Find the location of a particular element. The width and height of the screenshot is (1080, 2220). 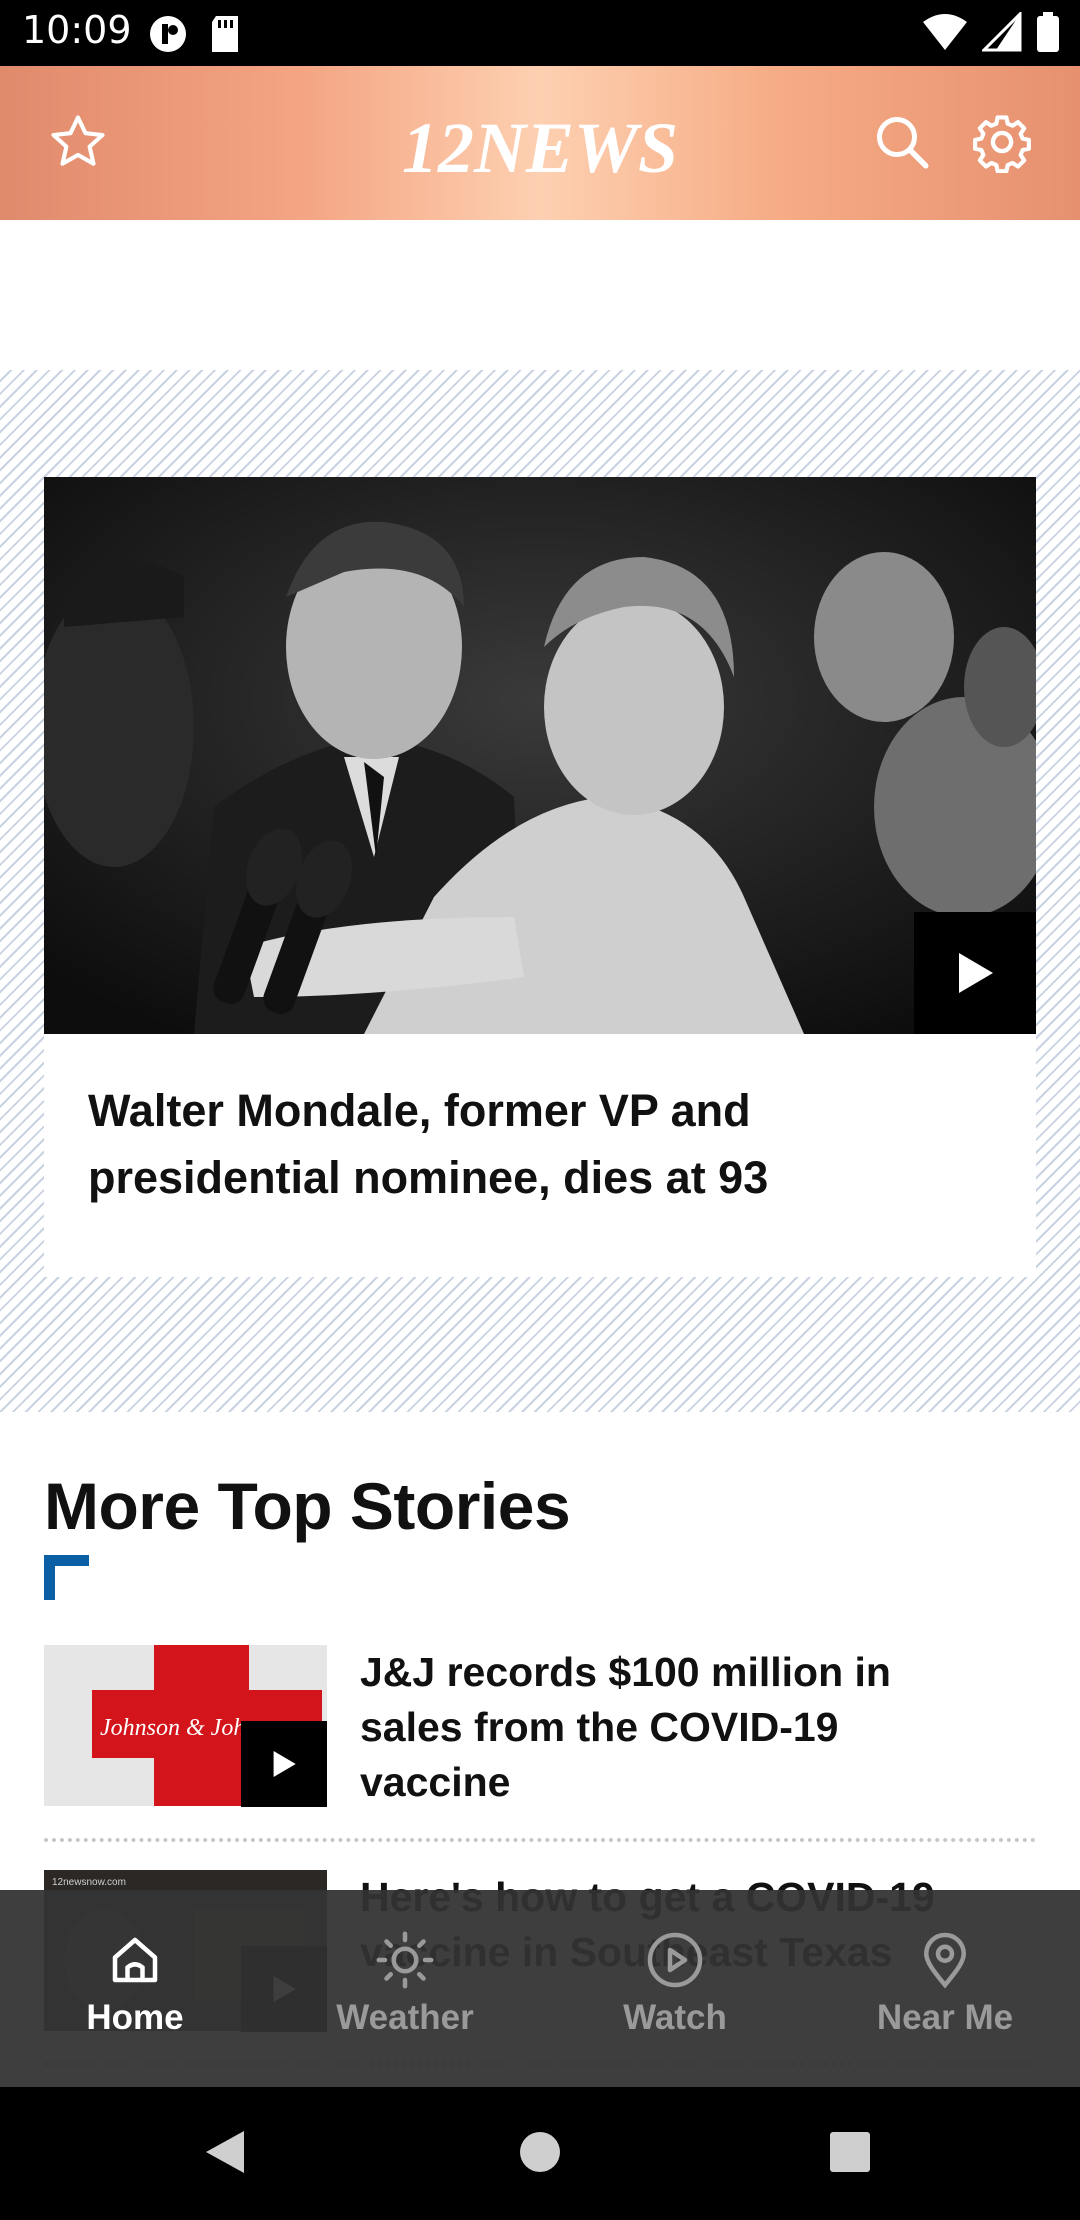

star-icon is located at coordinates (78, 140).